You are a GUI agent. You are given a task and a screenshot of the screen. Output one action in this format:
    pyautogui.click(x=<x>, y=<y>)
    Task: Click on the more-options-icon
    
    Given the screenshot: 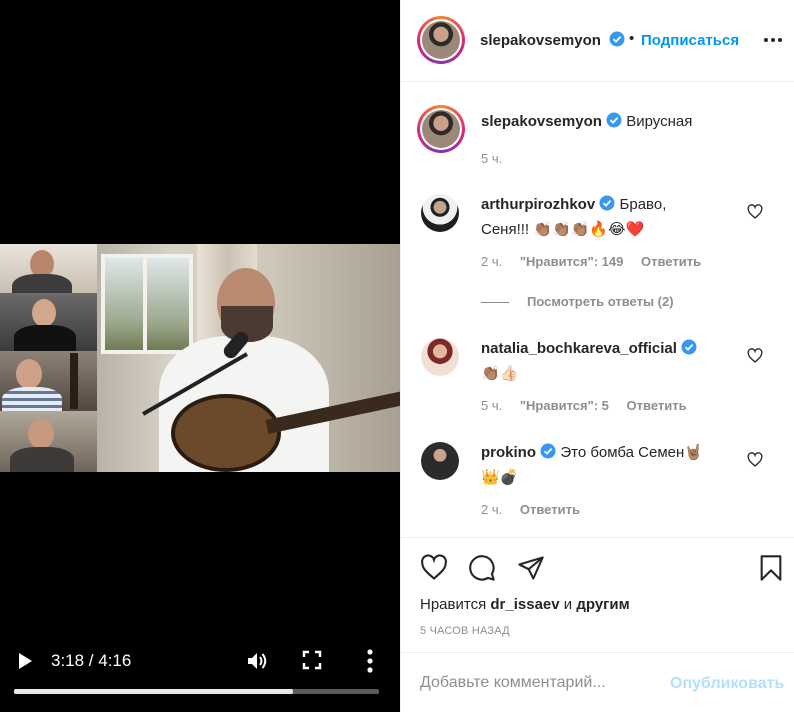 What is the action you would take?
    pyautogui.click(x=773, y=40)
    